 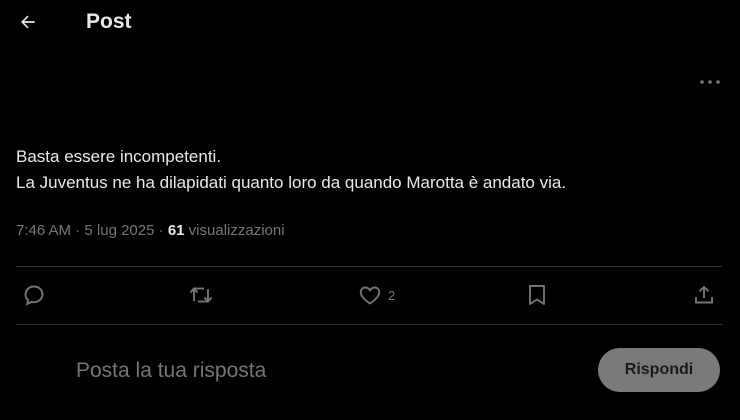 I want to click on bookmark-button, so click(x=537, y=295).